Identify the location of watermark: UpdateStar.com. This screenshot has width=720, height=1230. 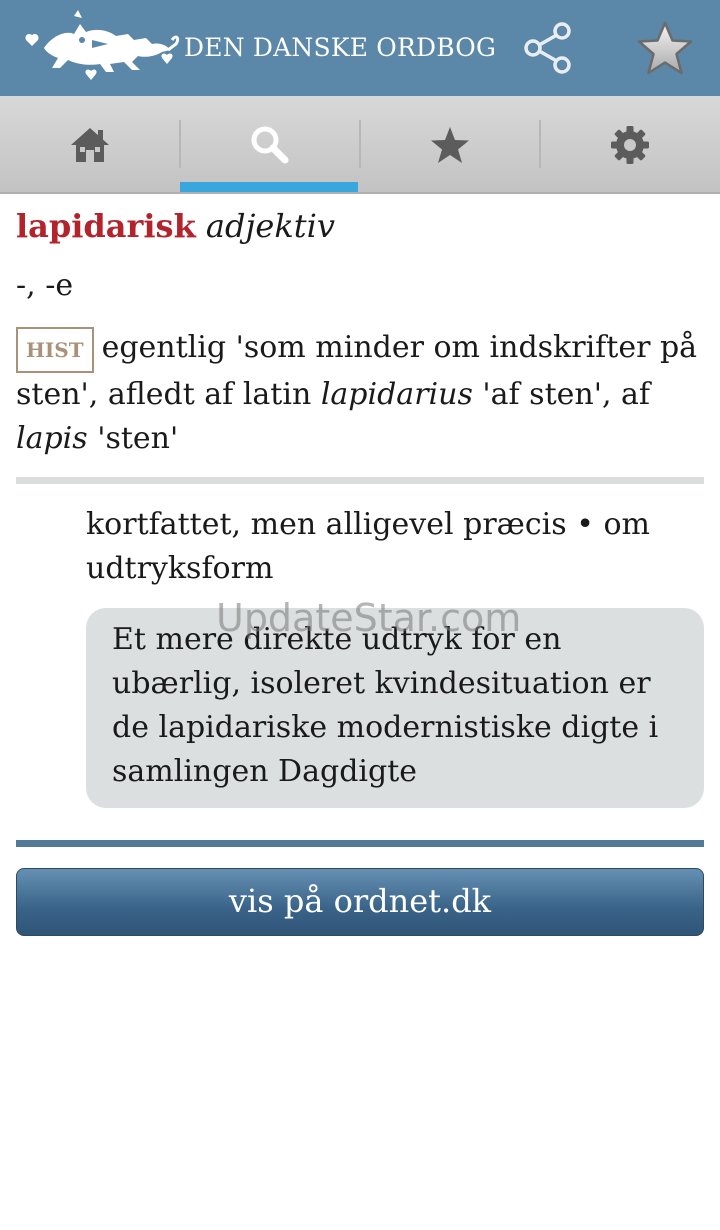
(369, 618).